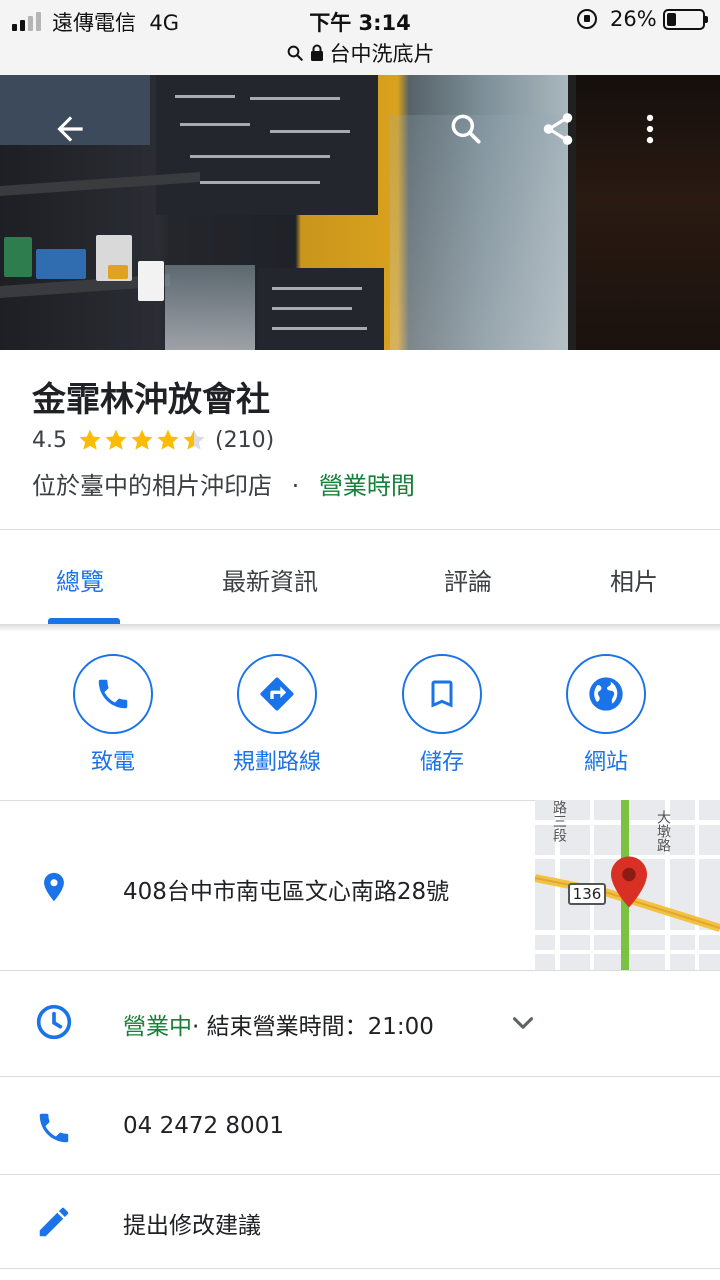 The height and width of the screenshot is (1280, 720). What do you see at coordinates (360, 577) in the screenshot?
I see `tab-bar: 總覽 最新資訊 評論 相片` at bounding box center [360, 577].